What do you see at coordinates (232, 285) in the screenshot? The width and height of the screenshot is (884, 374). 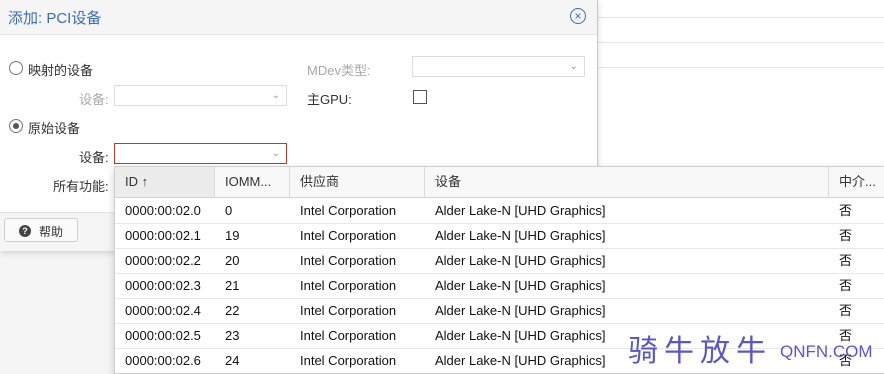 I see `cell-iommu: 21` at bounding box center [232, 285].